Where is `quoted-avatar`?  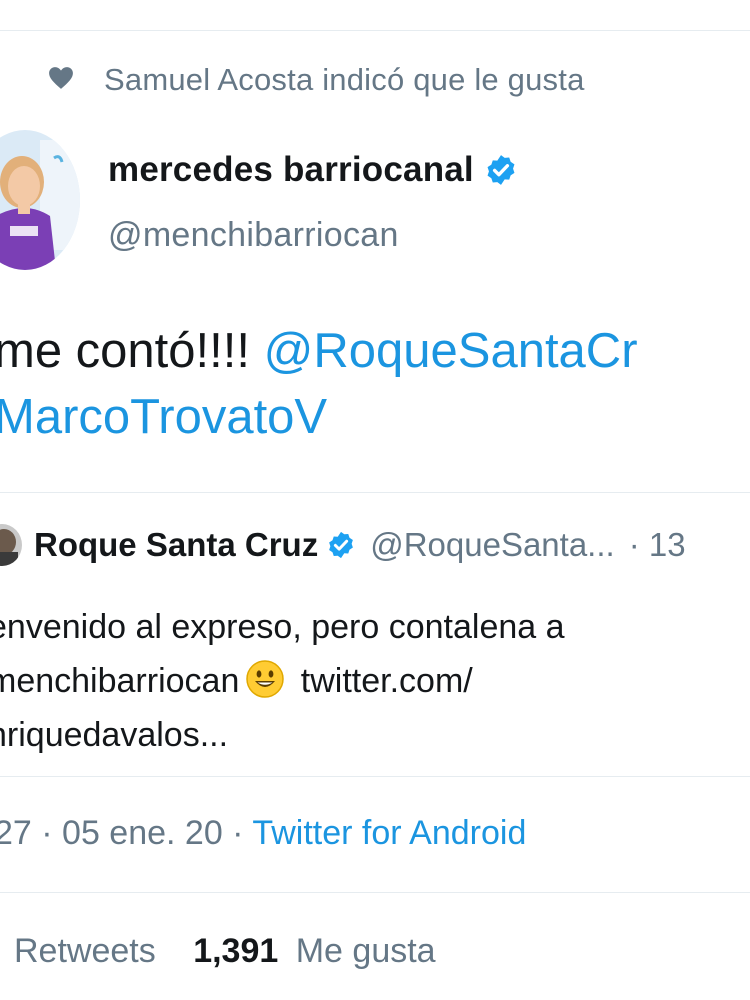 quoted-avatar is located at coordinates (11, 545).